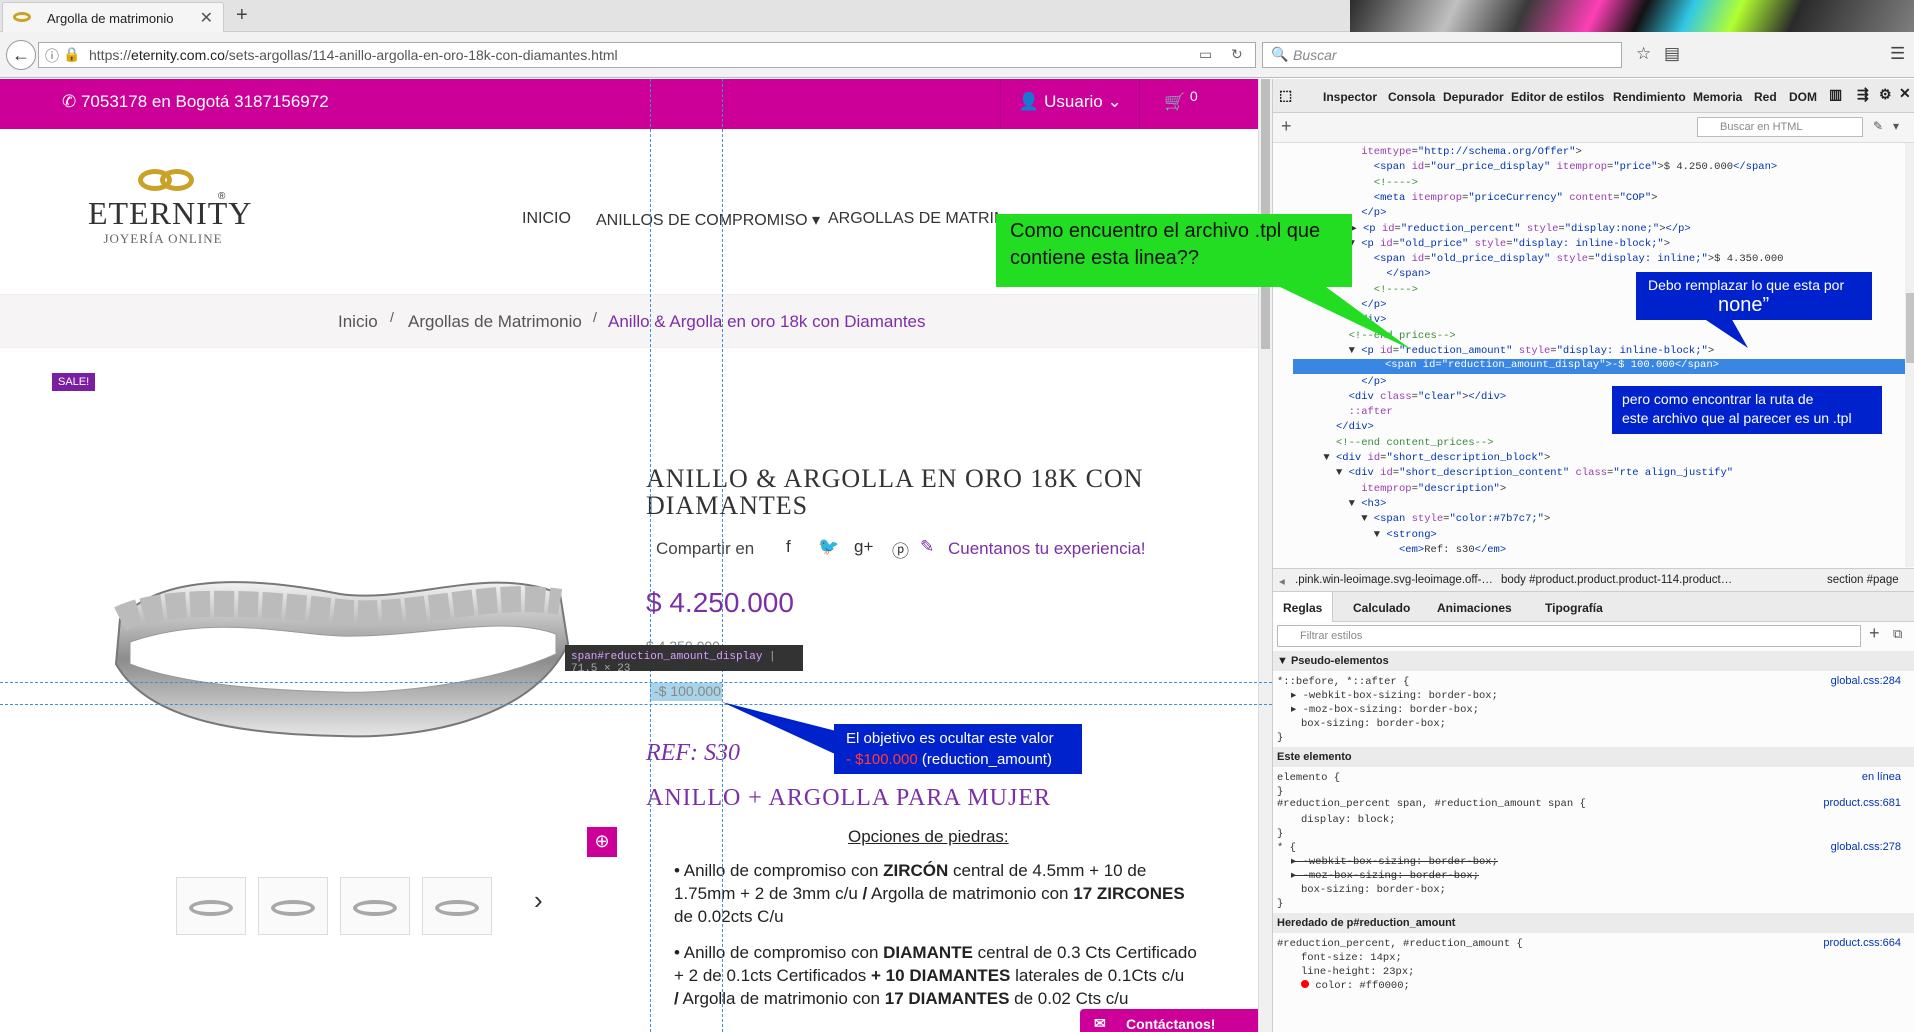 The height and width of the screenshot is (1032, 1914). What do you see at coordinates (882, 759) in the screenshot?
I see `annotation-value: - $100.000` at bounding box center [882, 759].